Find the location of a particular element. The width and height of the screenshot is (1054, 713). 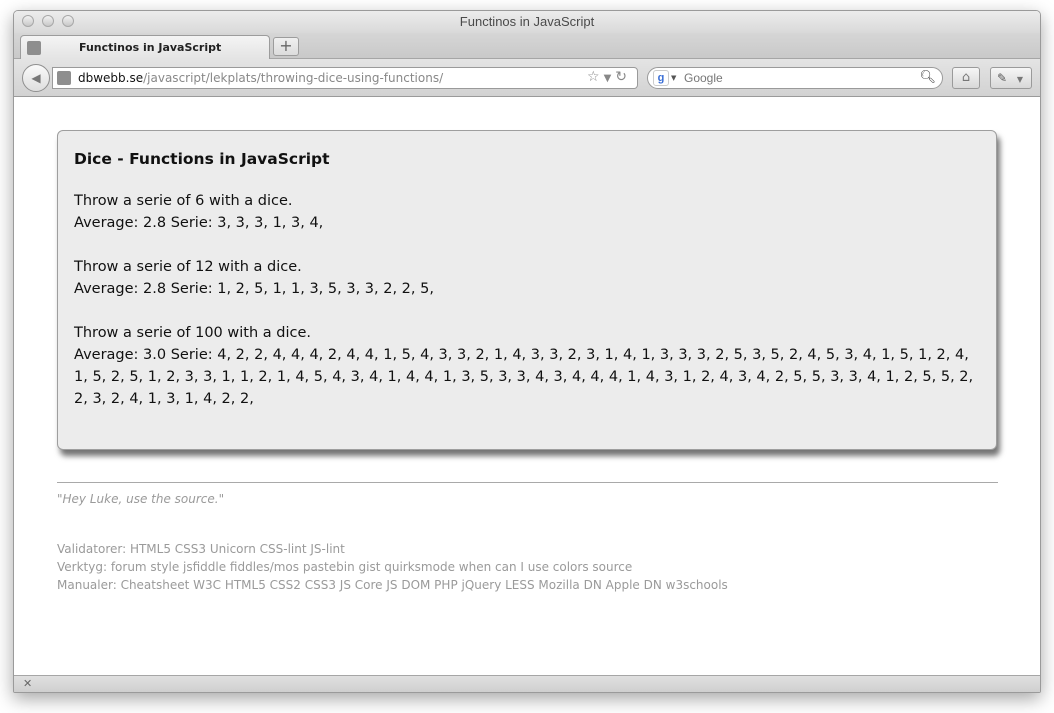

engine-dropdown-icon: ▼ is located at coordinates (673, 78).